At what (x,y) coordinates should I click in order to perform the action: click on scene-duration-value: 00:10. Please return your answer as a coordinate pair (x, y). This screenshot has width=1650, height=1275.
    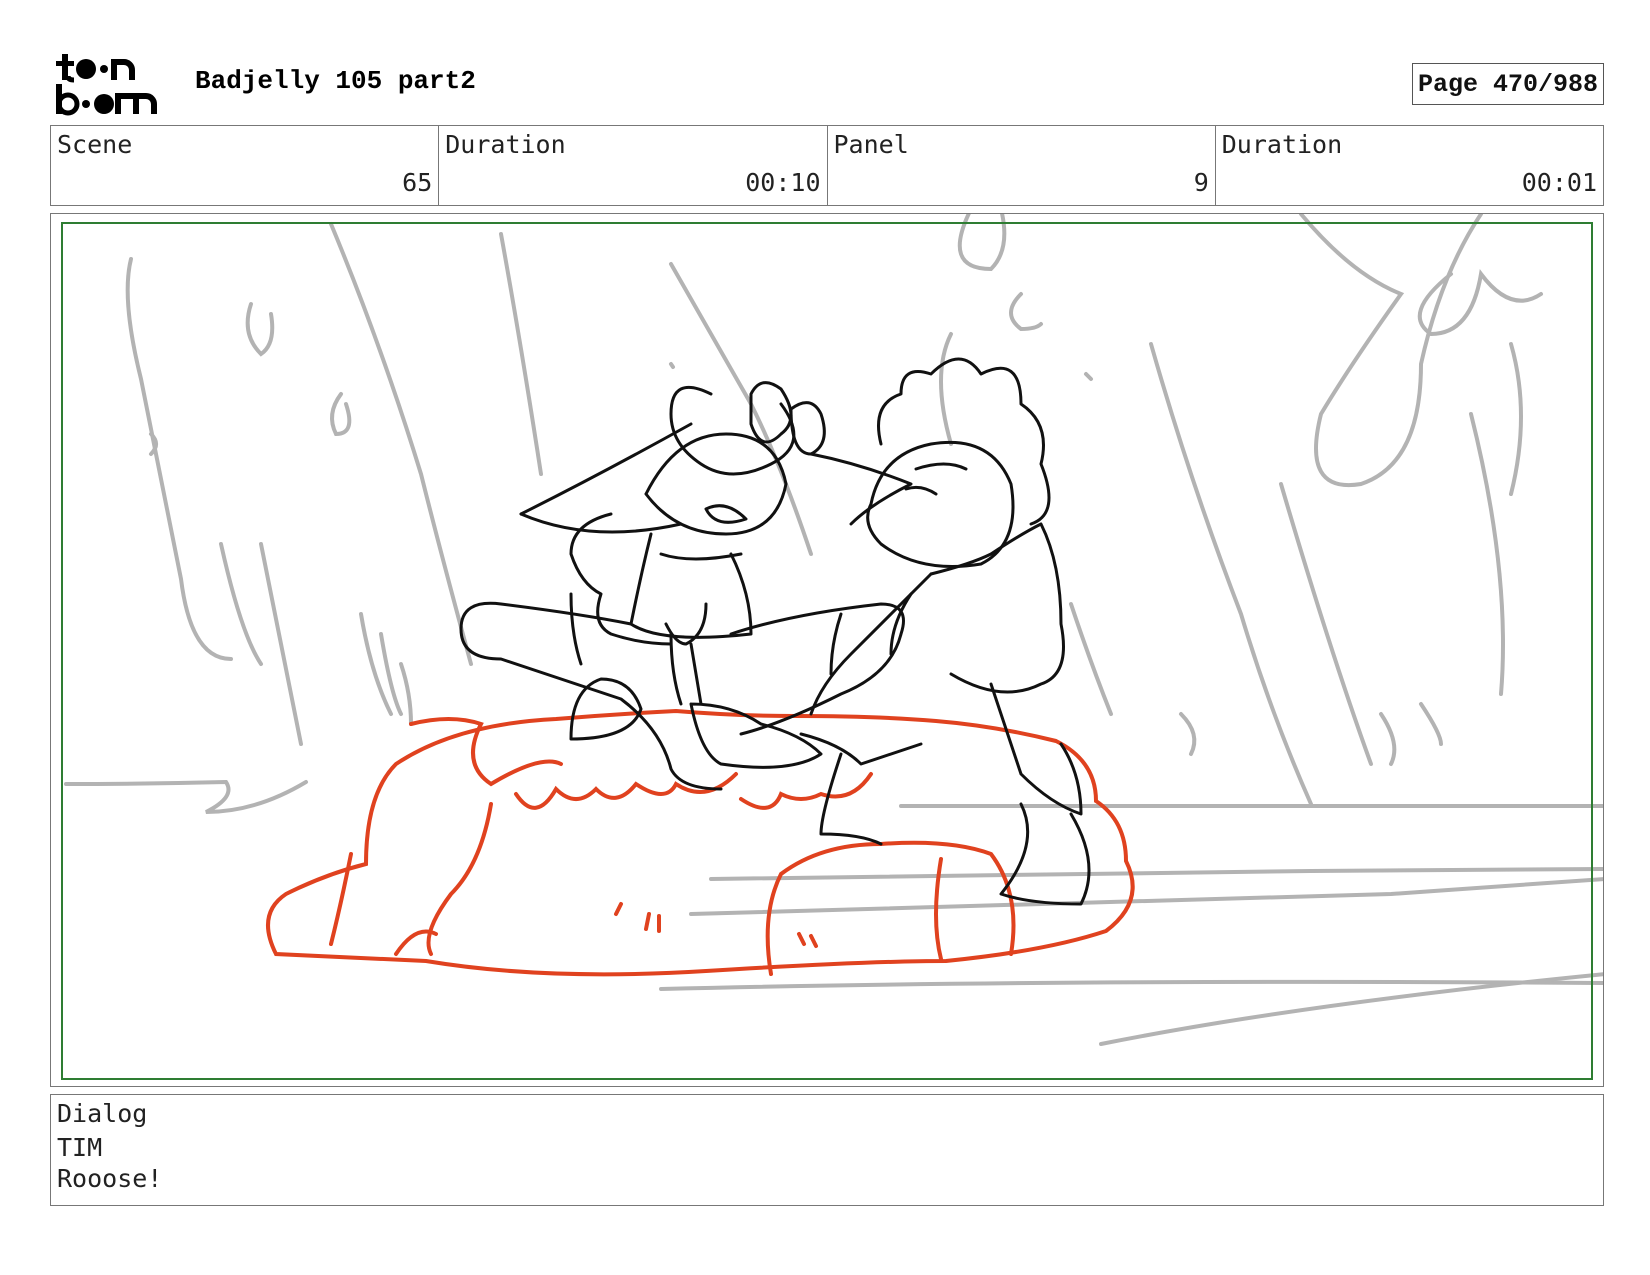
    Looking at the image, I should click on (783, 182).